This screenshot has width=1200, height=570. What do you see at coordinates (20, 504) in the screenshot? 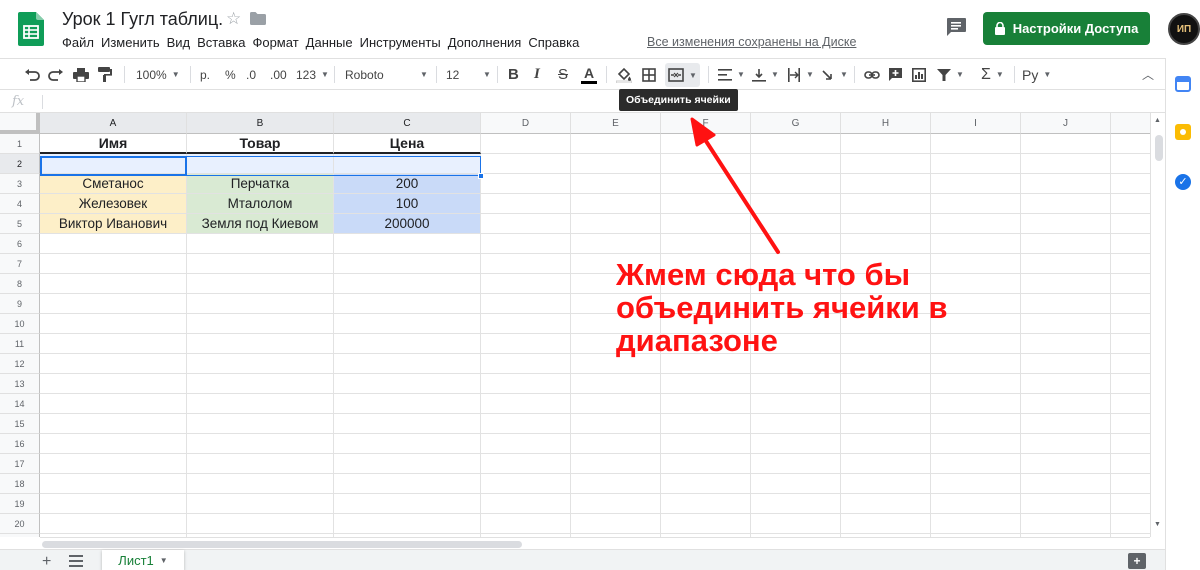
I see `row-header-19: 19` at bounding box center [20, 504].